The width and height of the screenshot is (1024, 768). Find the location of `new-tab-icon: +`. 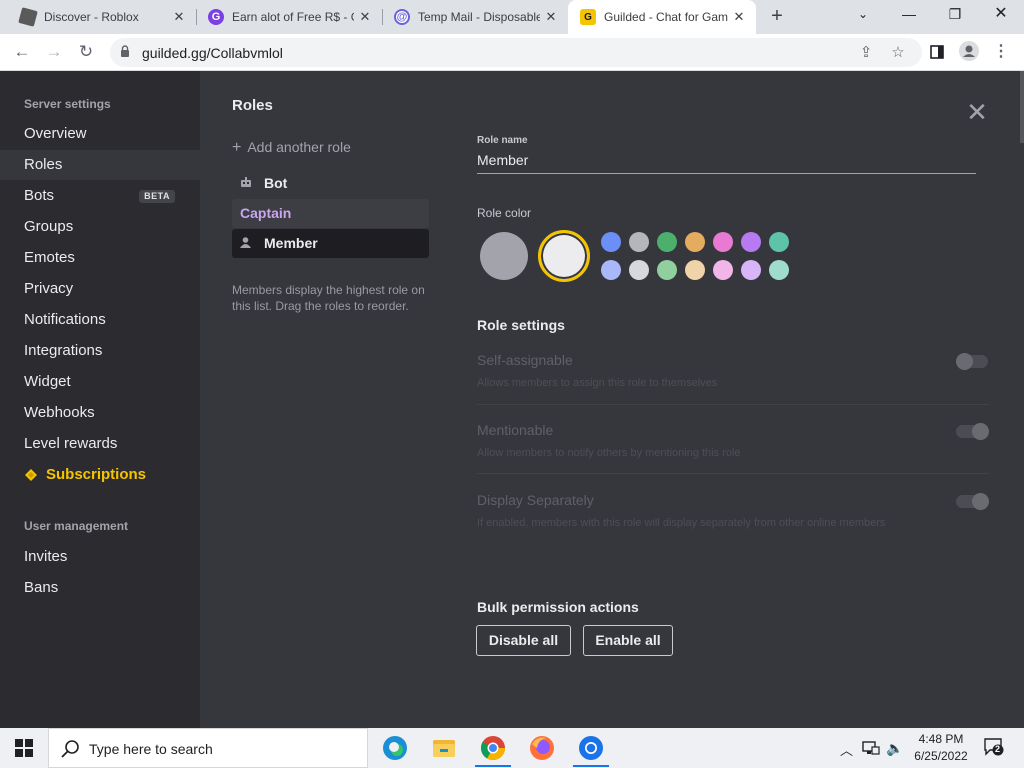

new-tab-icon: + is located at coordinates (777, 16).